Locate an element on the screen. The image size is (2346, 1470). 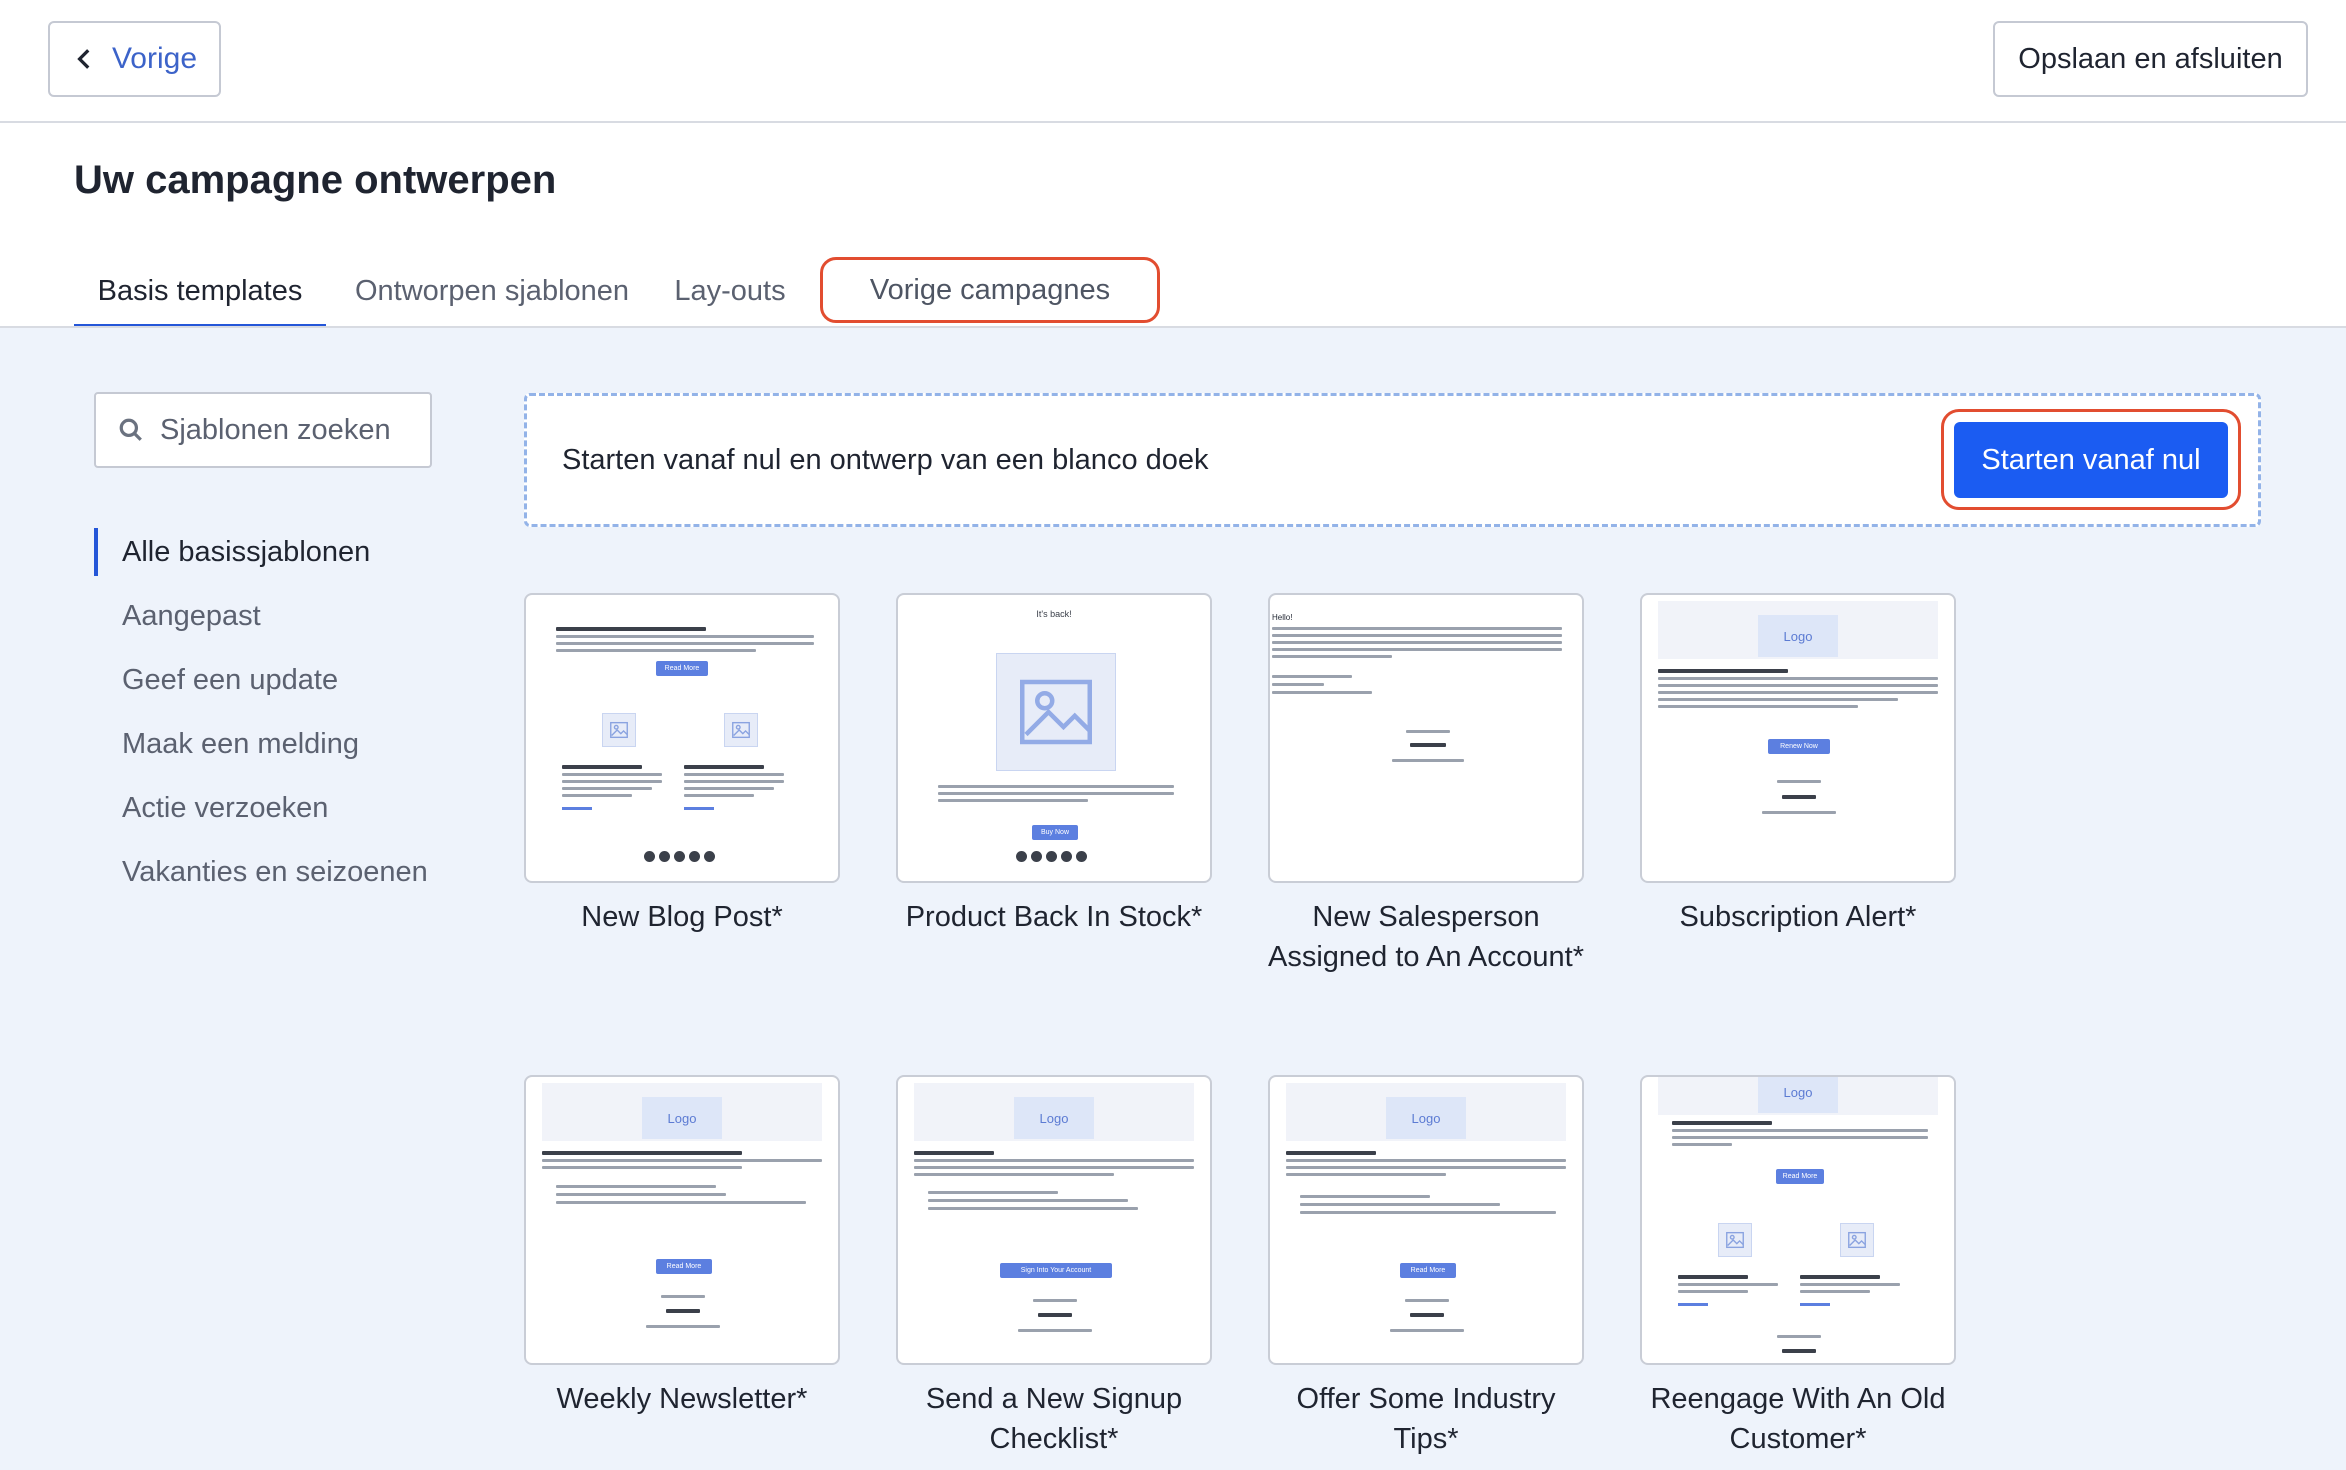
template-thumbnail: It's back! Buy Now is located at coordinates (1054, 738).